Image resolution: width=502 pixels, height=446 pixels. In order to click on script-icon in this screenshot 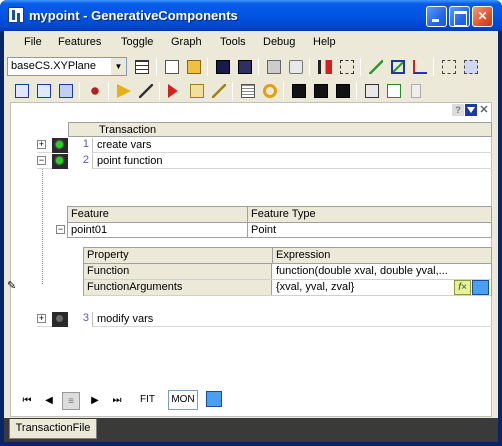, I will do `click(274, 67)`.